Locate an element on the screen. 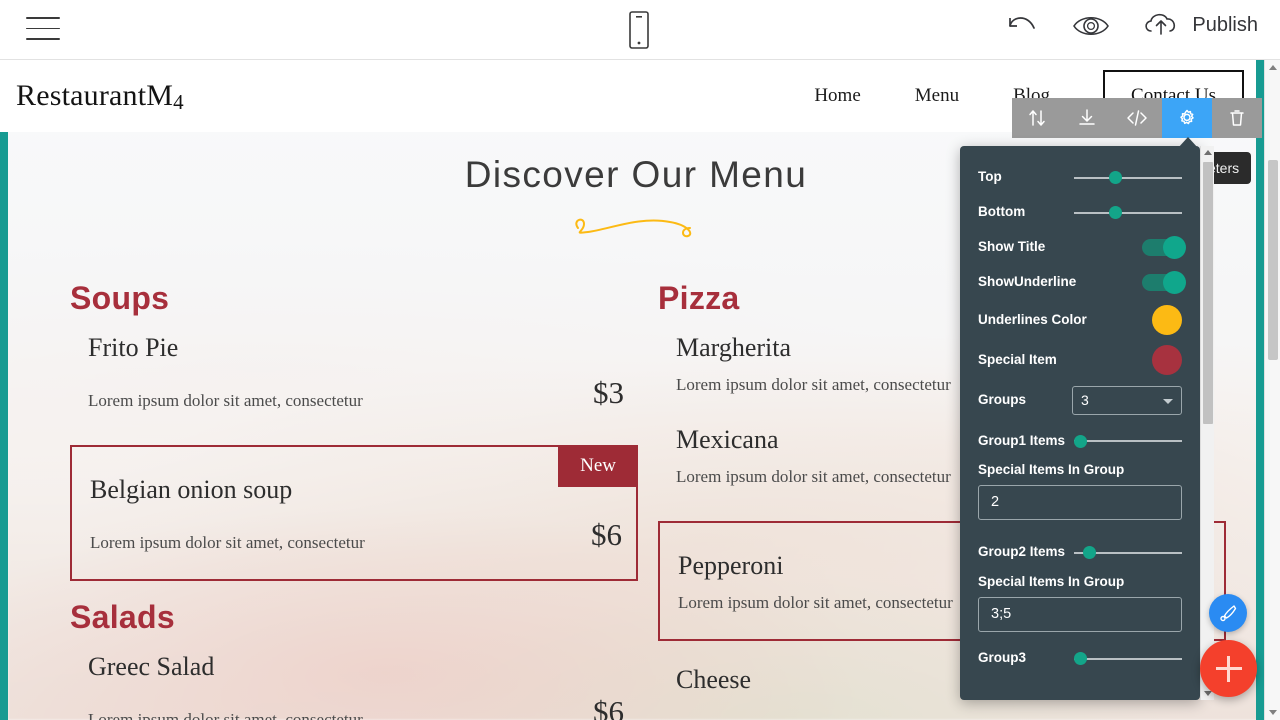  panel-row-group1-items: Group1 Items is located at coordinates (1080, 441).